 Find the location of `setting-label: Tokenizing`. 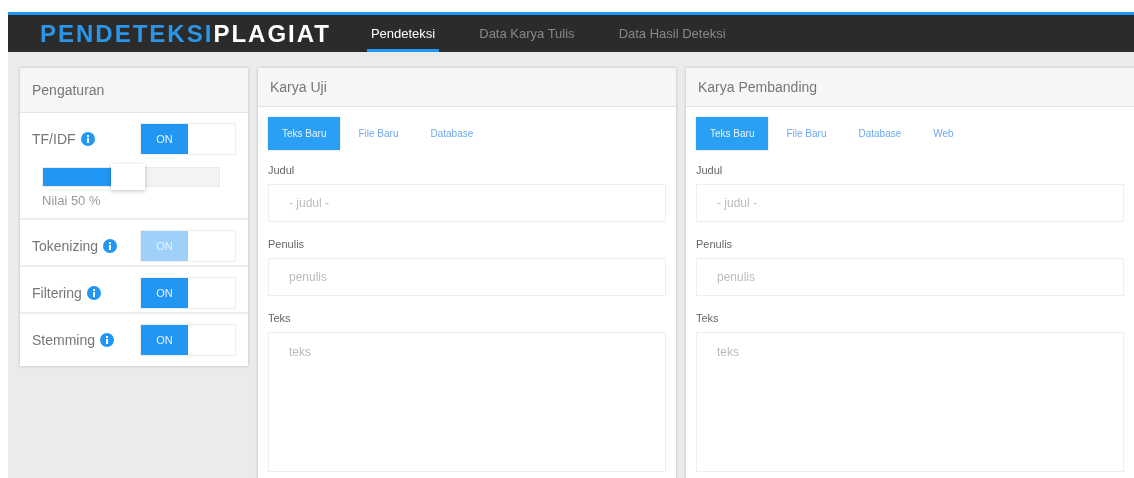

setting-label: Tokenizing is located at coordinates (65, 246).